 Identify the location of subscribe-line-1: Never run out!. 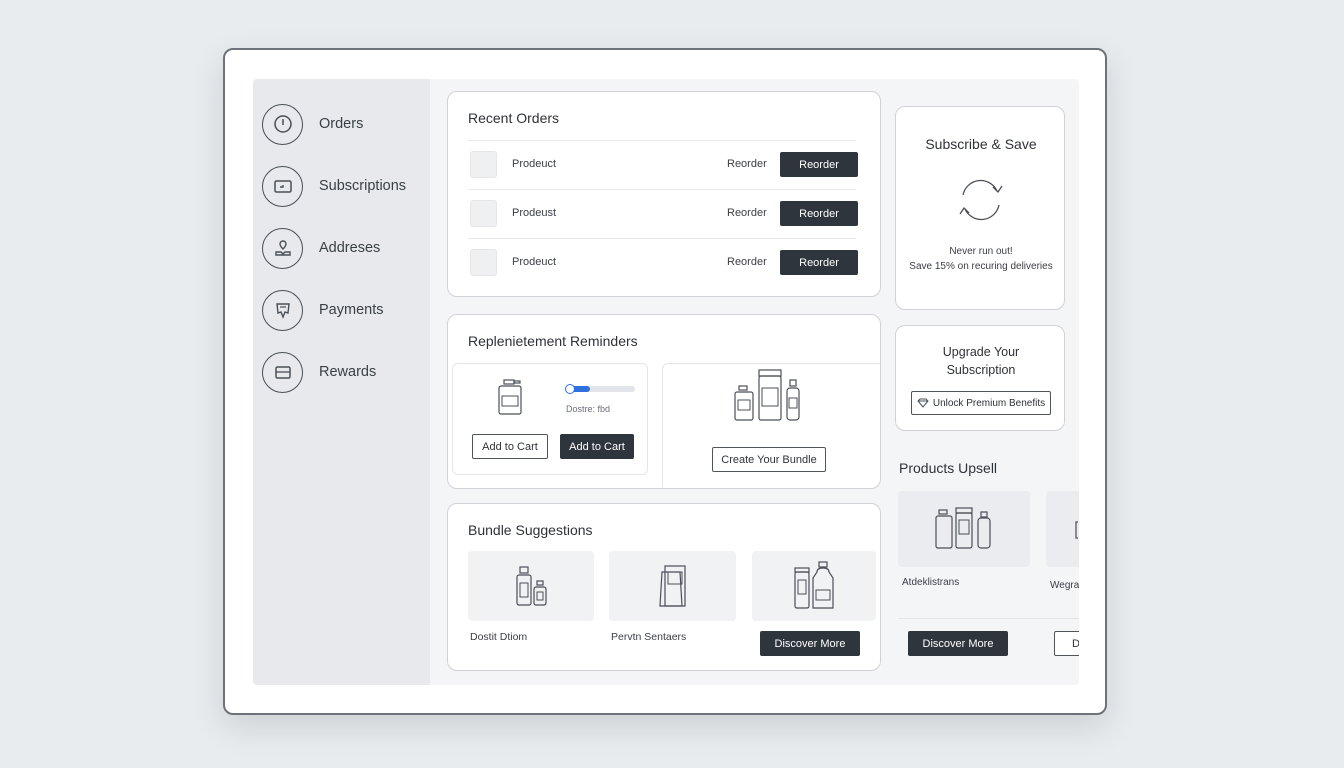
(981, 251).